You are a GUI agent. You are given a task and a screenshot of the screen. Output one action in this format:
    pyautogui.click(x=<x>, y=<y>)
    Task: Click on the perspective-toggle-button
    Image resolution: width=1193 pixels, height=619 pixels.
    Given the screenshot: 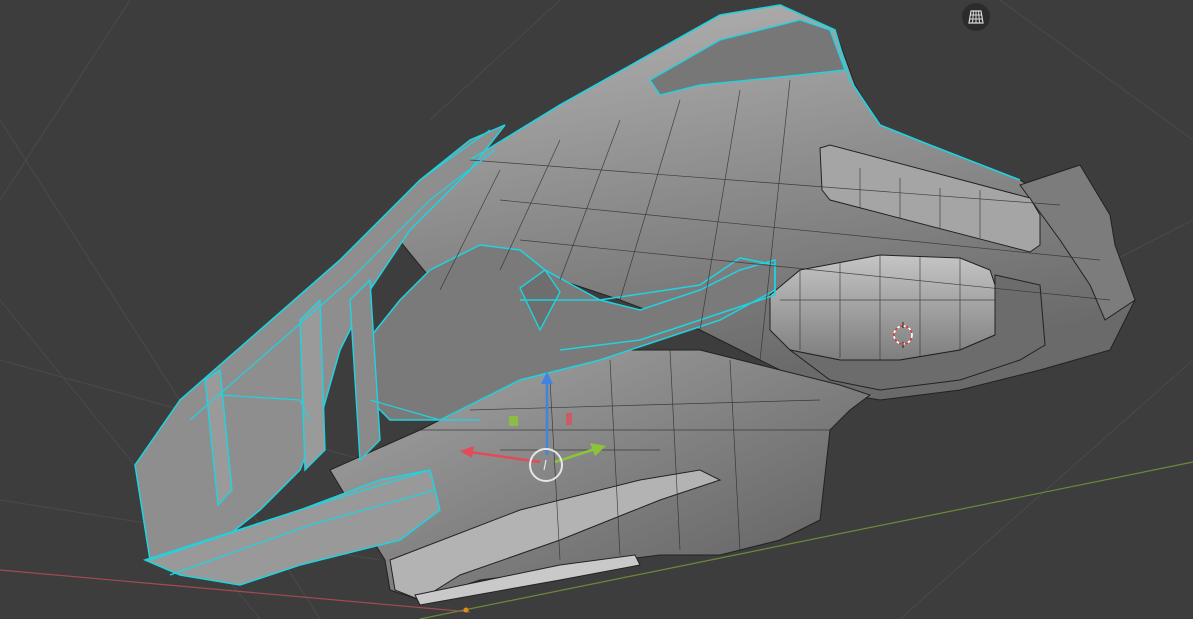 What is the action you would take?
    pyautogui.click(x=976, y=17)
    